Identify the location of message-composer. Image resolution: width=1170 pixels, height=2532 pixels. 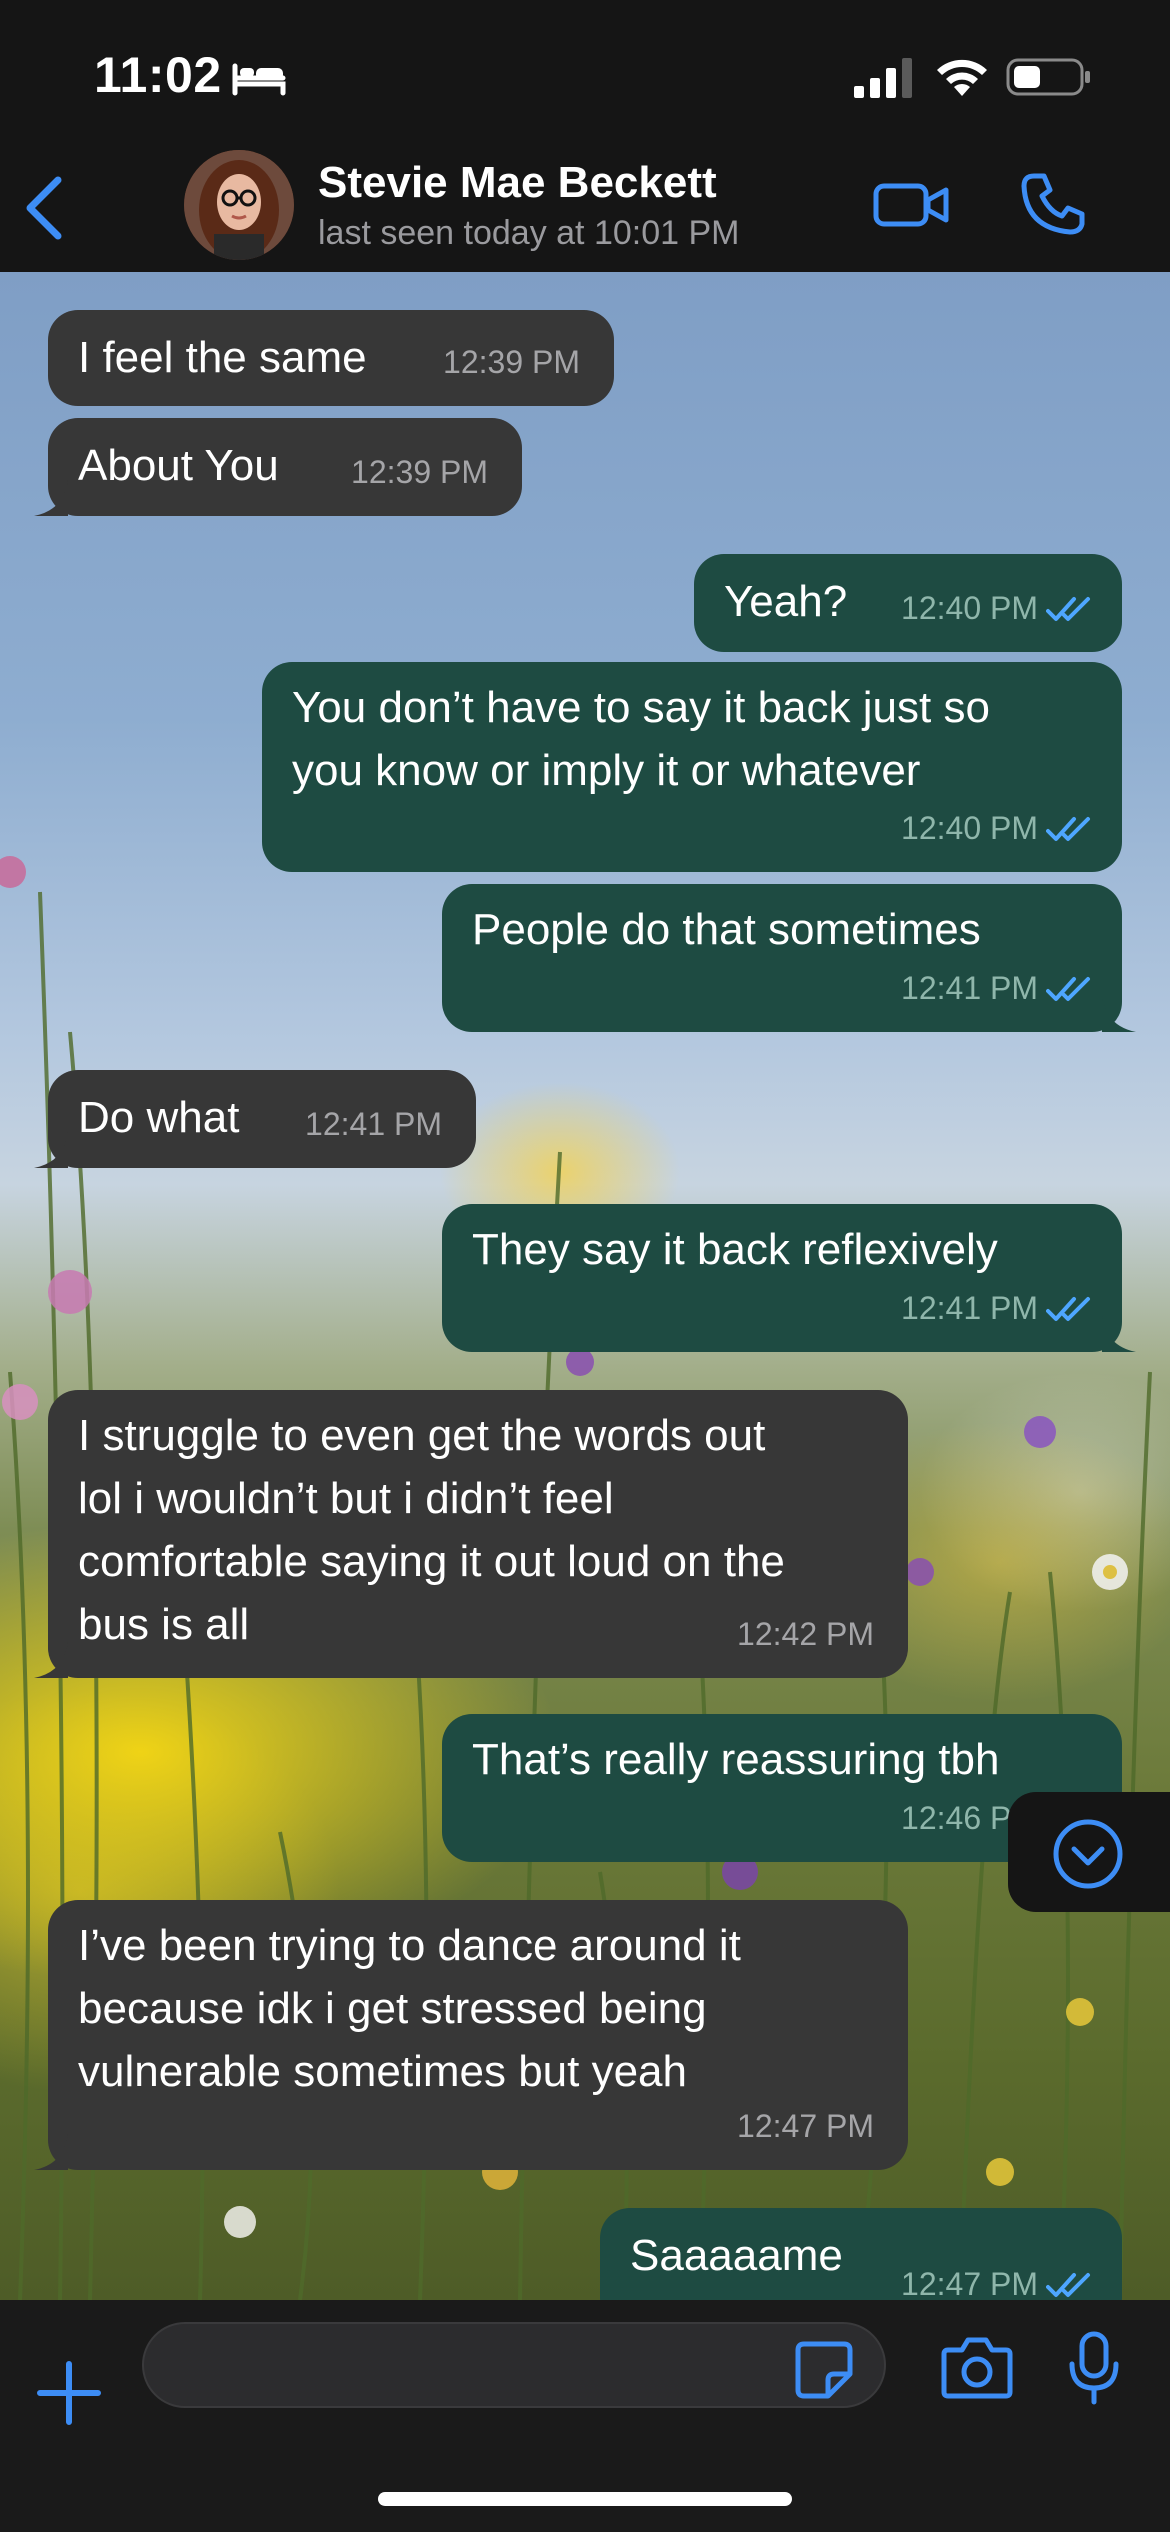
(585, 2416).